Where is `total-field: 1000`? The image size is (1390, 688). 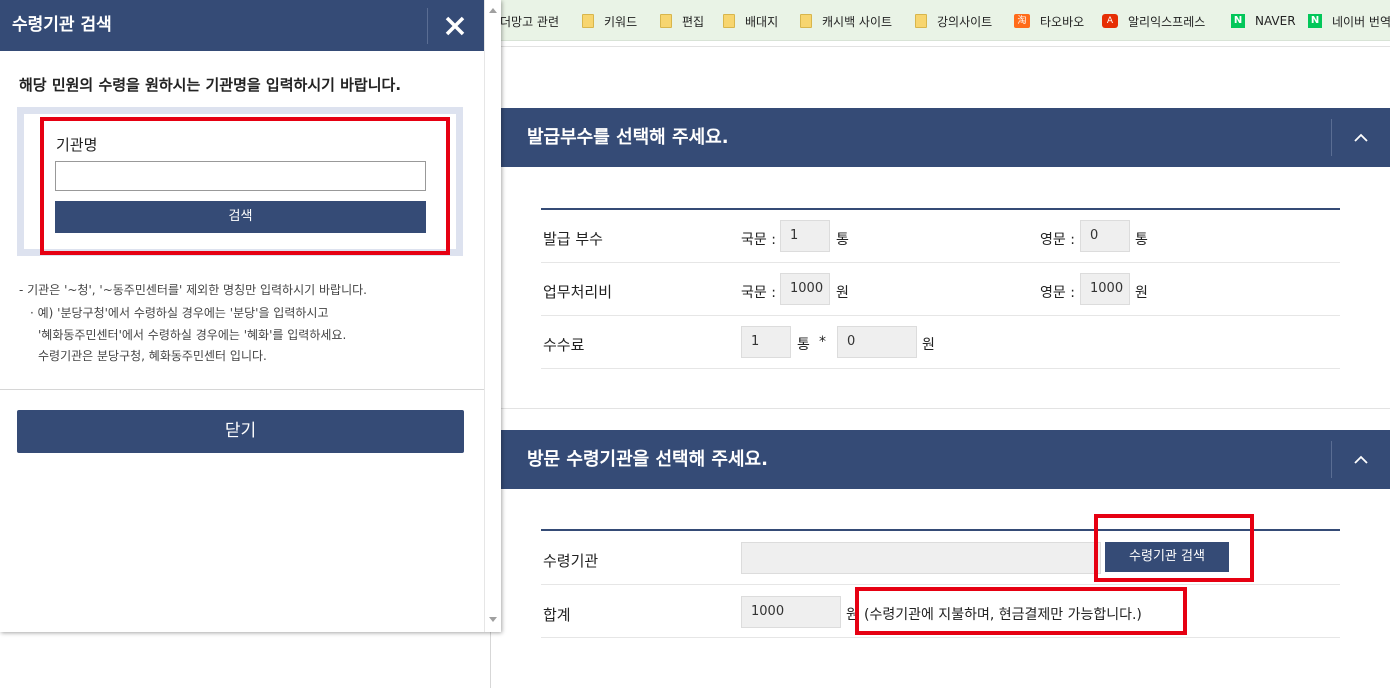 total-field: 1000 is located at coordinates (791, 612).